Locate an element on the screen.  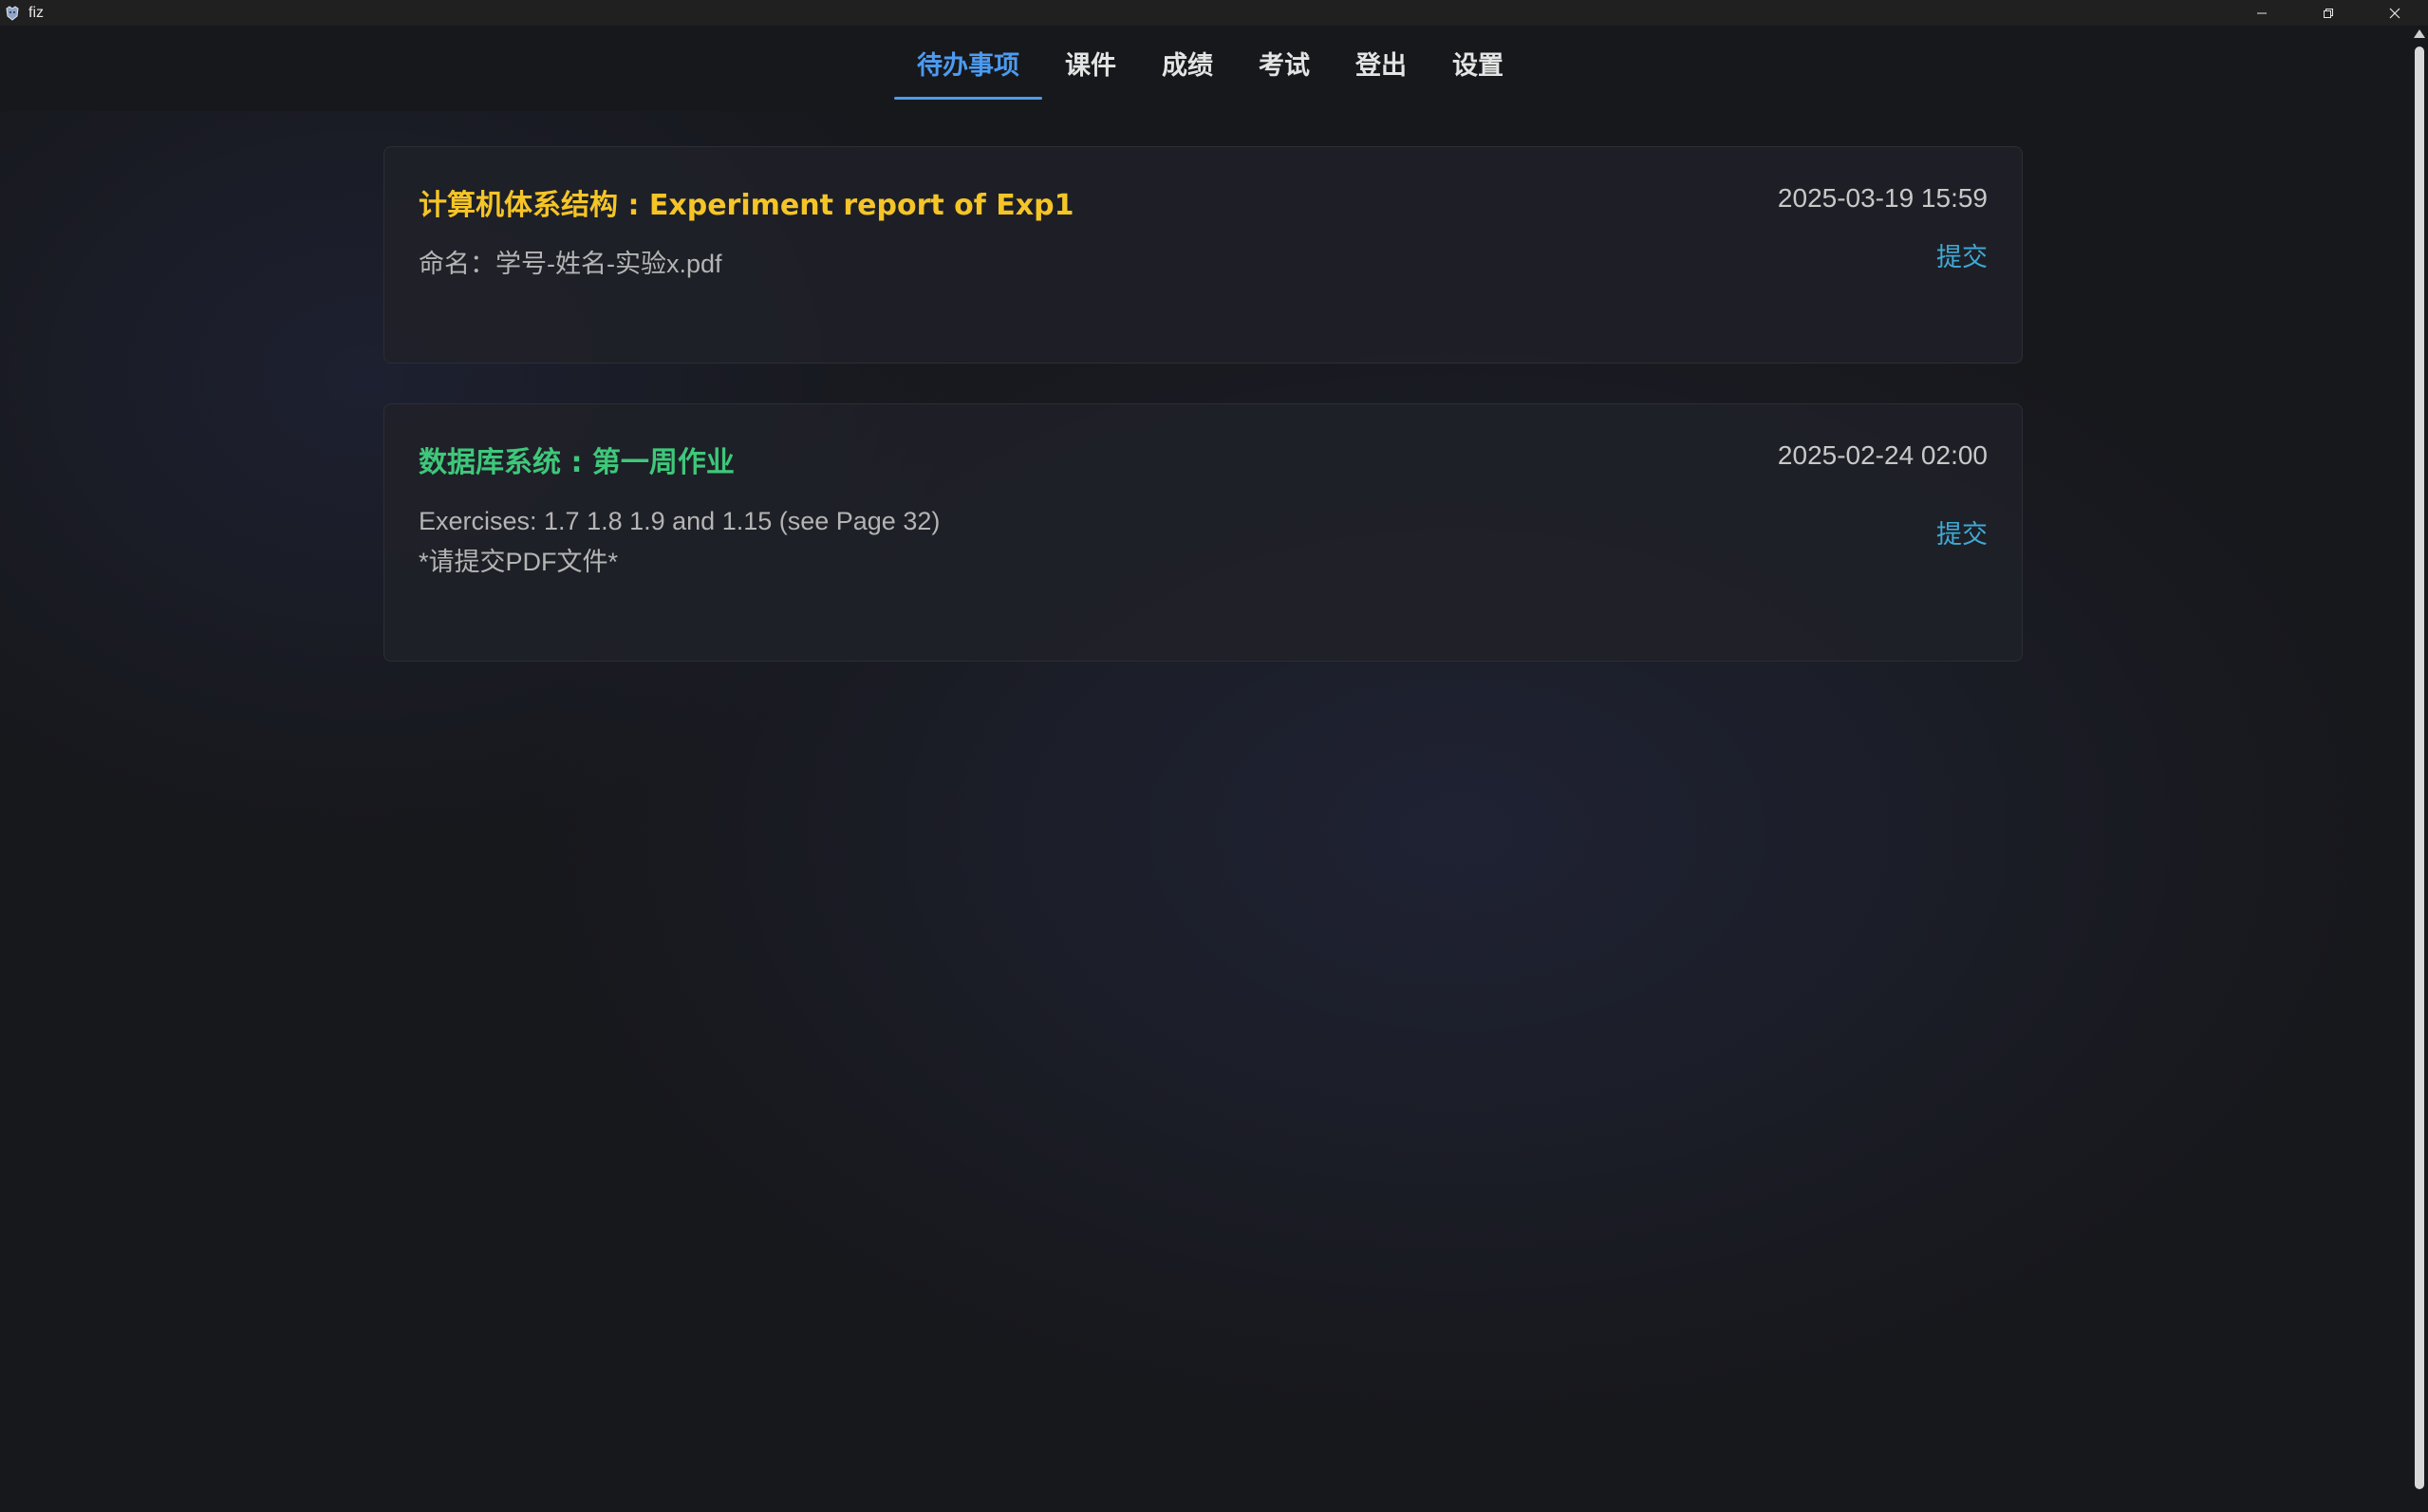
vertical-scrollbar is located at coordinates (2420, 769).